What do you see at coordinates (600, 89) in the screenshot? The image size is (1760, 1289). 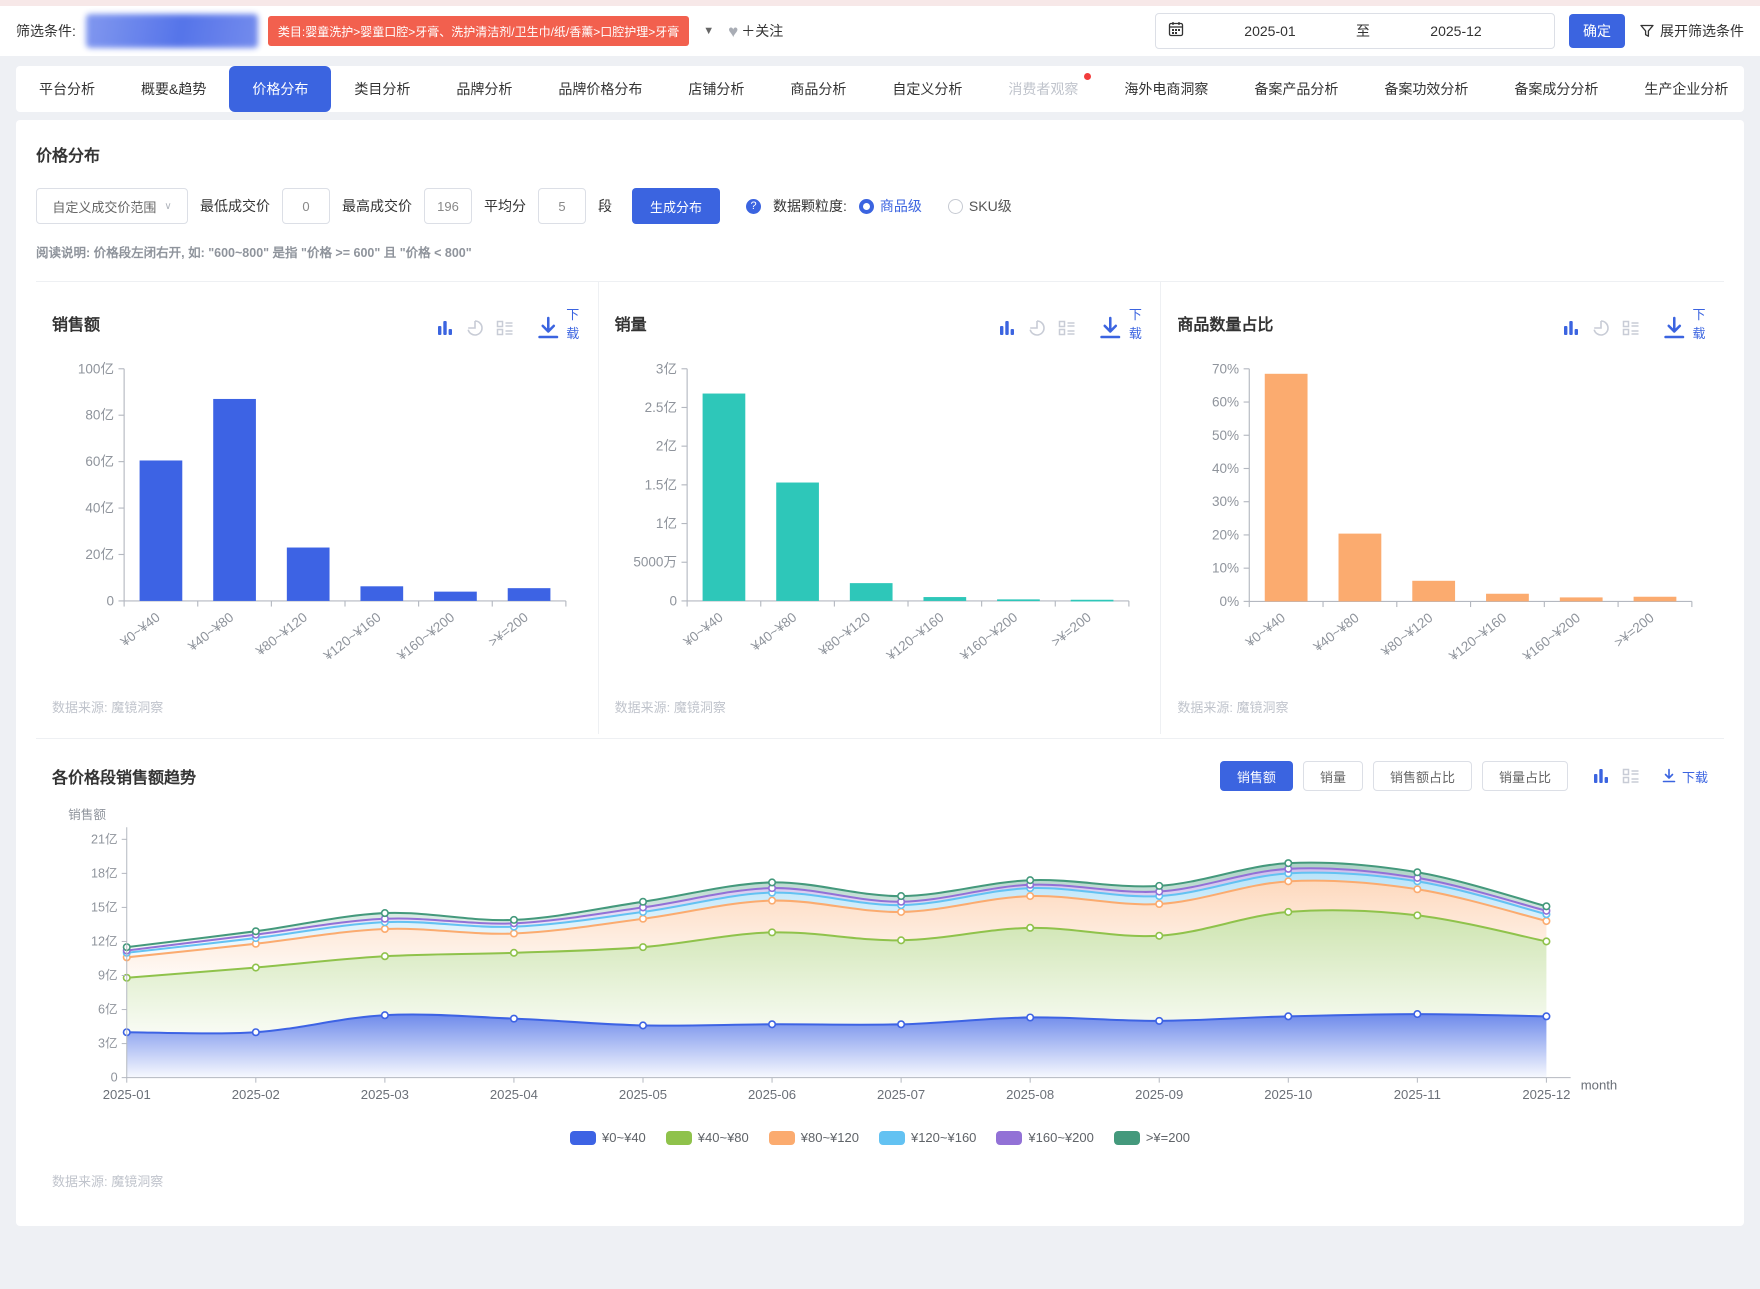 I see `tab-5: 品牌价格分布` at bounding box center [600, 89].